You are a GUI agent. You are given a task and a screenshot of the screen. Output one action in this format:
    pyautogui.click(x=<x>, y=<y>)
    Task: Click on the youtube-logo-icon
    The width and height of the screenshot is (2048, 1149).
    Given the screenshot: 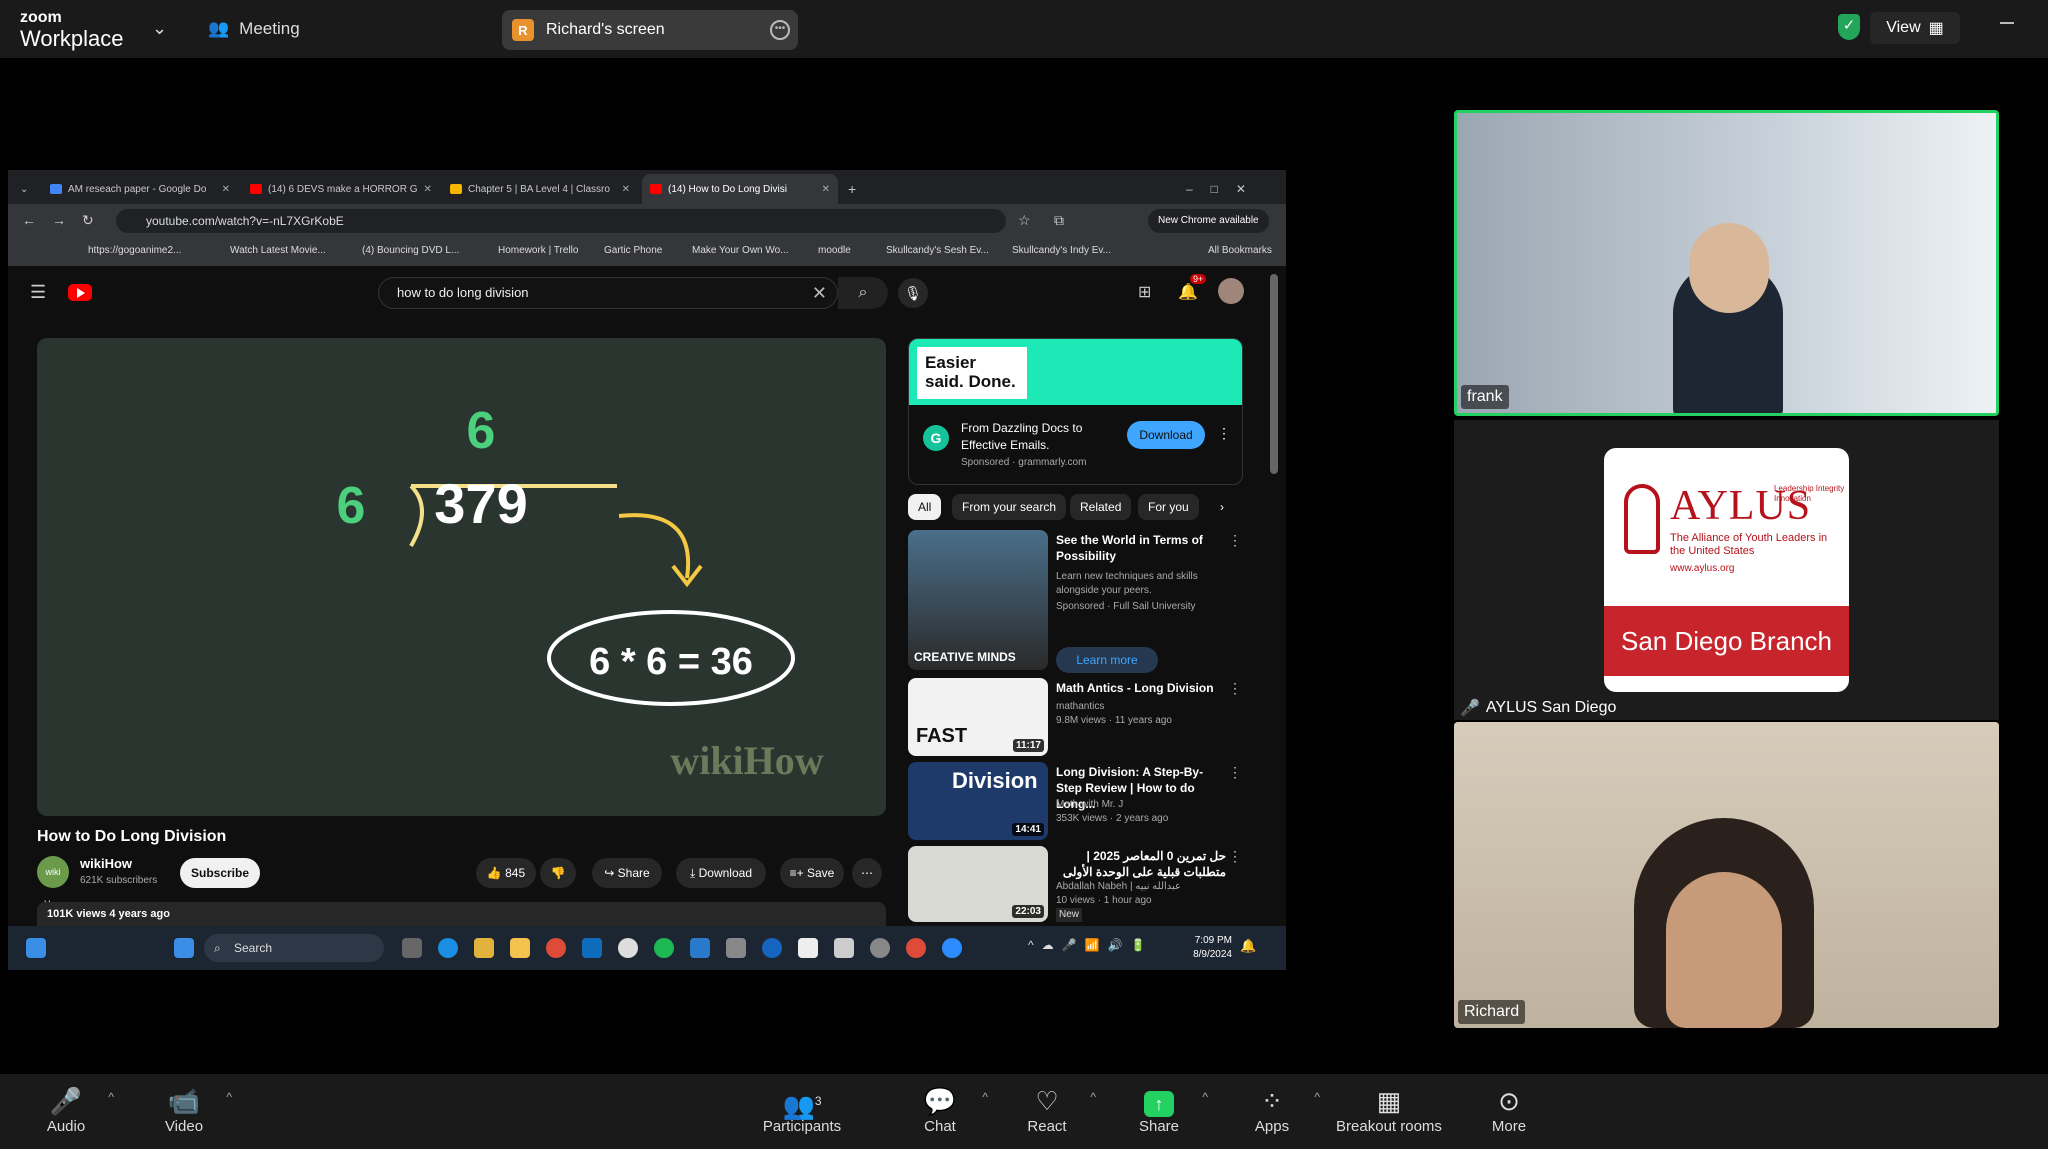 What is the action you would take?
    pyautogui.click(x=80, y=292)
    